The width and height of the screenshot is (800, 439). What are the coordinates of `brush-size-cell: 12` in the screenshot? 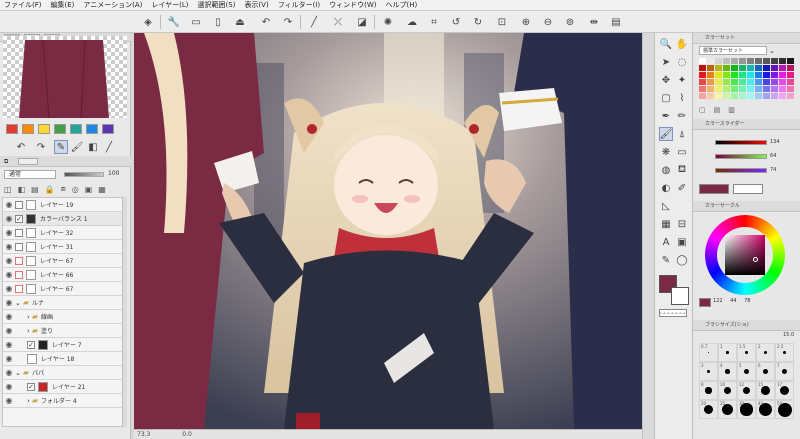 It's located at (746, 390).